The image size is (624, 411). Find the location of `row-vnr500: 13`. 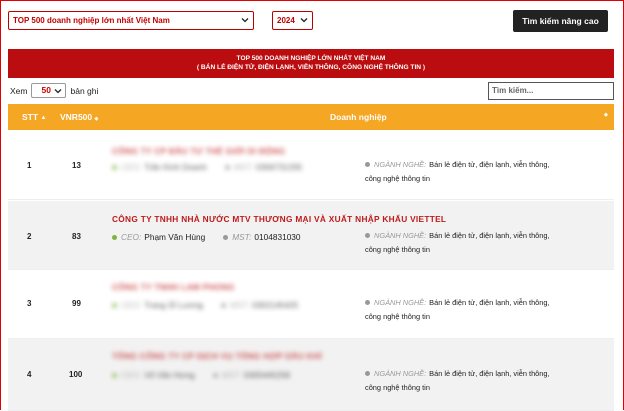

row-vnr500: 13 is located at coordinates (76, 165).